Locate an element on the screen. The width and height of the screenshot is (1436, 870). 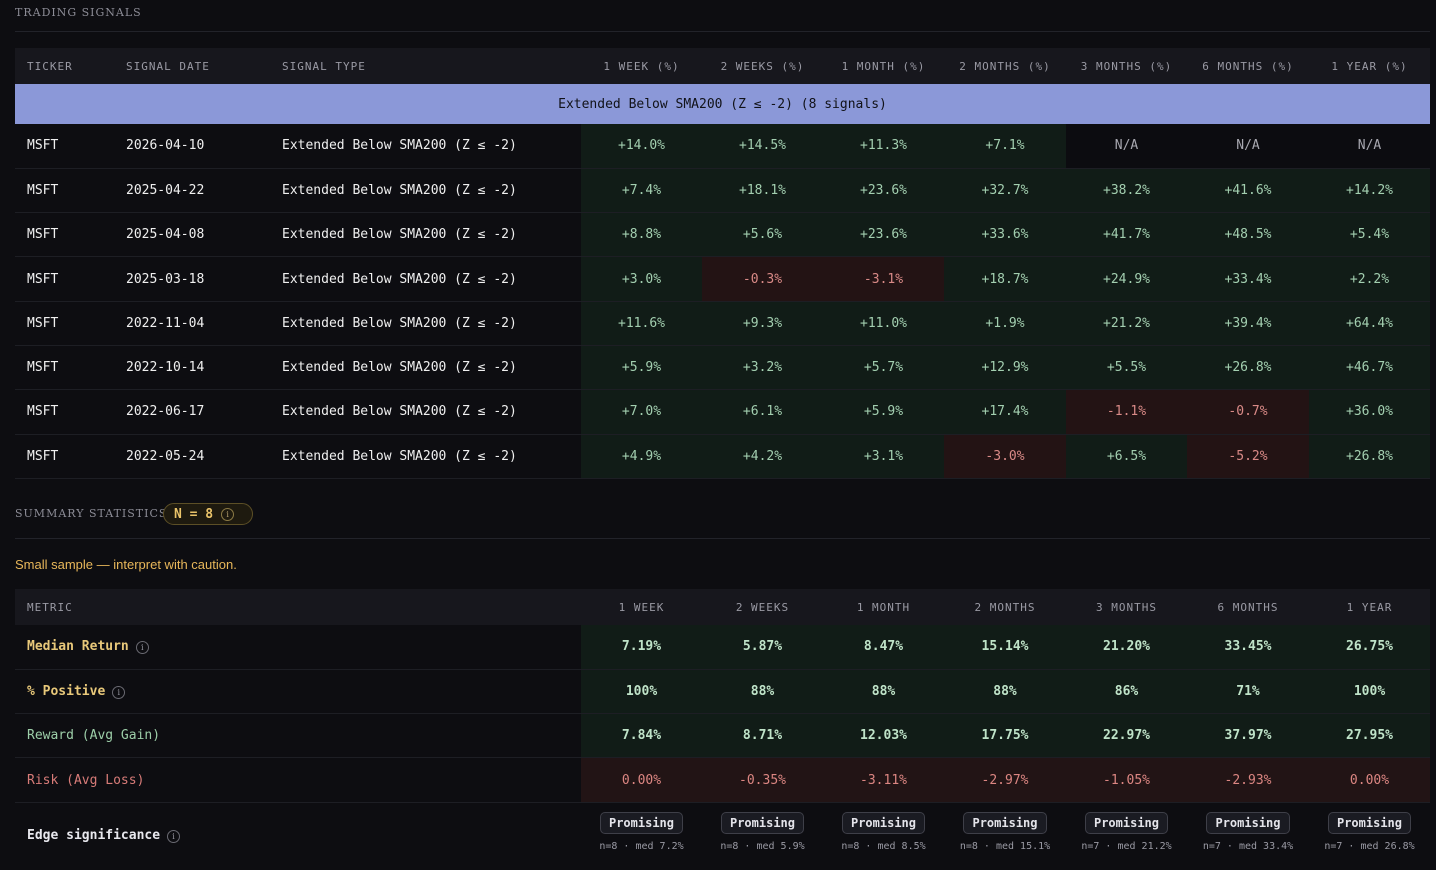
metric-row-percent-positive: % Positive i 100% 88% 88% 88% 86% 71% 100% is located at coordinates (722, 691).